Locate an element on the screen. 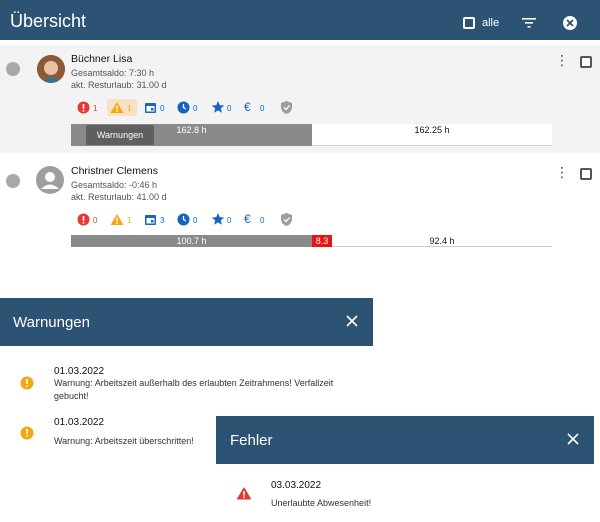 The image size is (600, 522). total-balance: Gesamtsaldo: -0:46 h is located at coordinates (114, 185).